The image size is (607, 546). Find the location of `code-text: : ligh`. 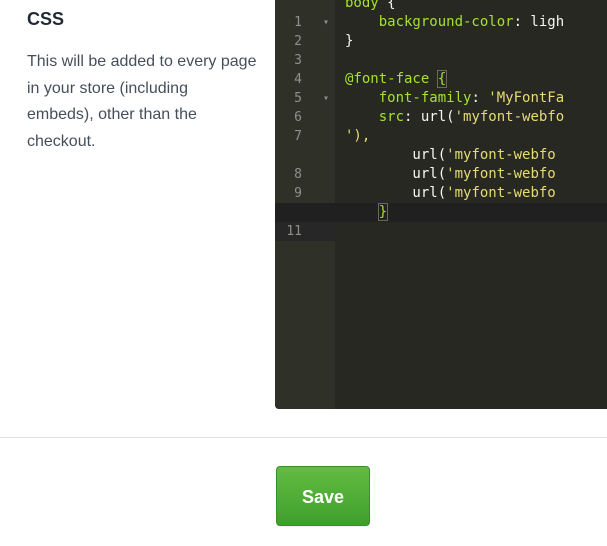

code-text: : ligh is located at coordinates (539, 22).